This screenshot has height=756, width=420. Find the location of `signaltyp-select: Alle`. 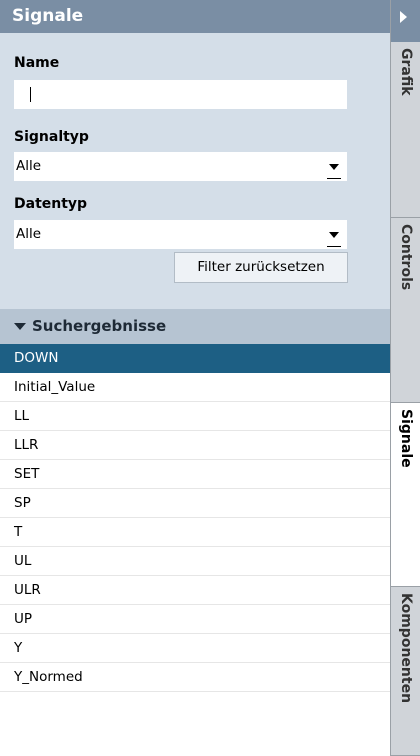

signaltyp-select: Alle is located at coordinates (180, 166).